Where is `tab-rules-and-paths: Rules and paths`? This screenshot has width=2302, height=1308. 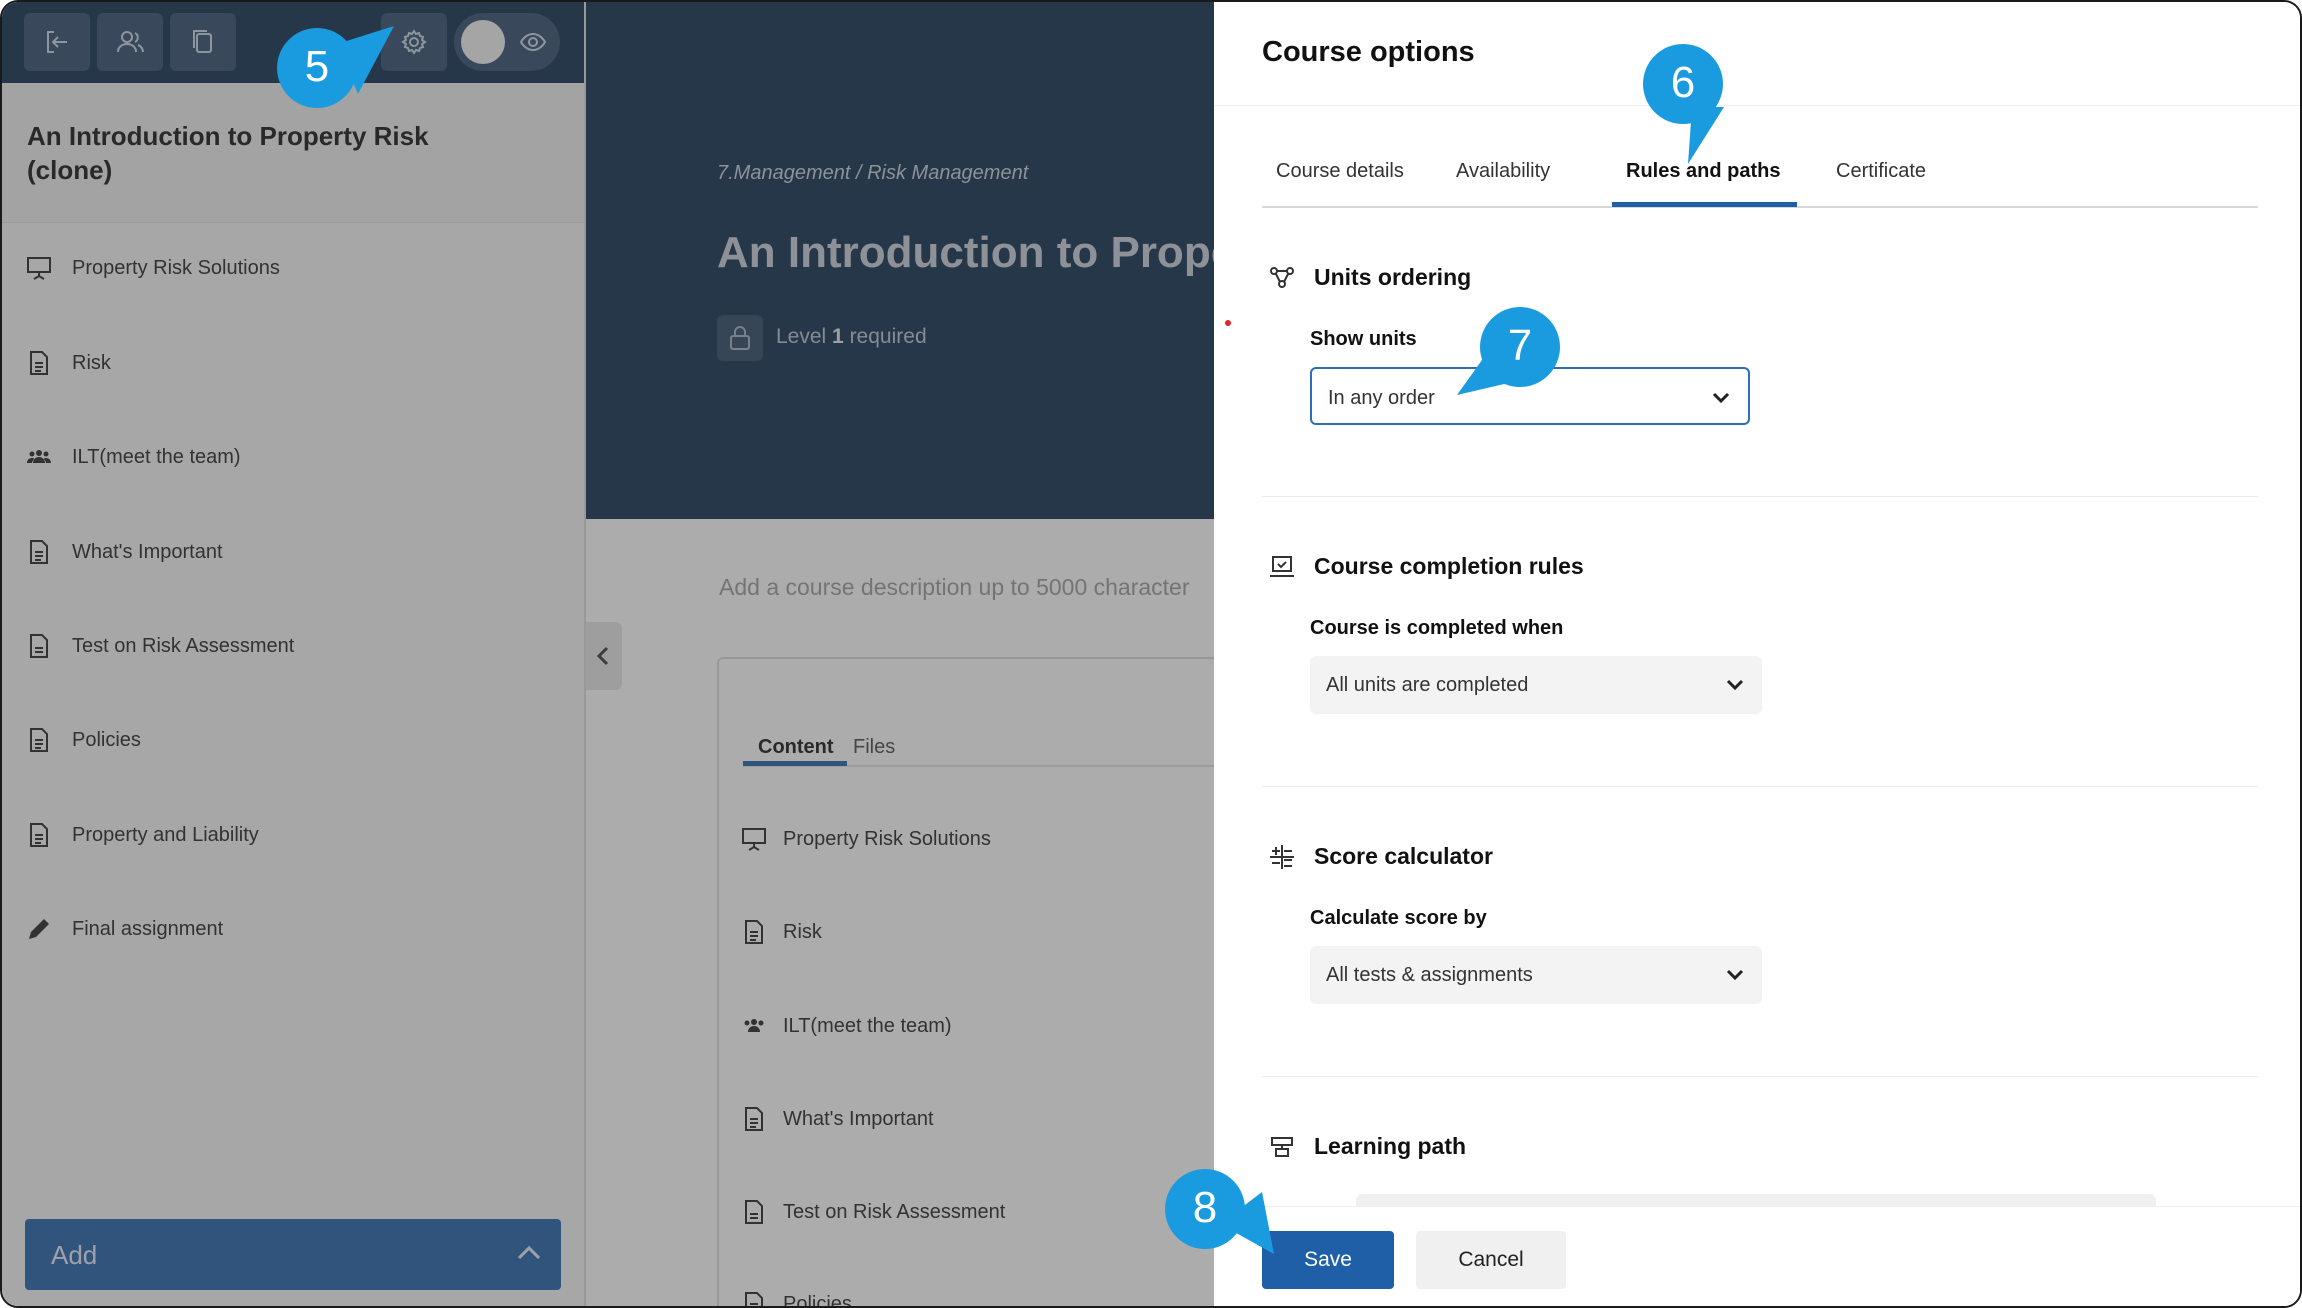
tab-rules-and-paths: Rules and paths is located at coordinates (1703, 171).